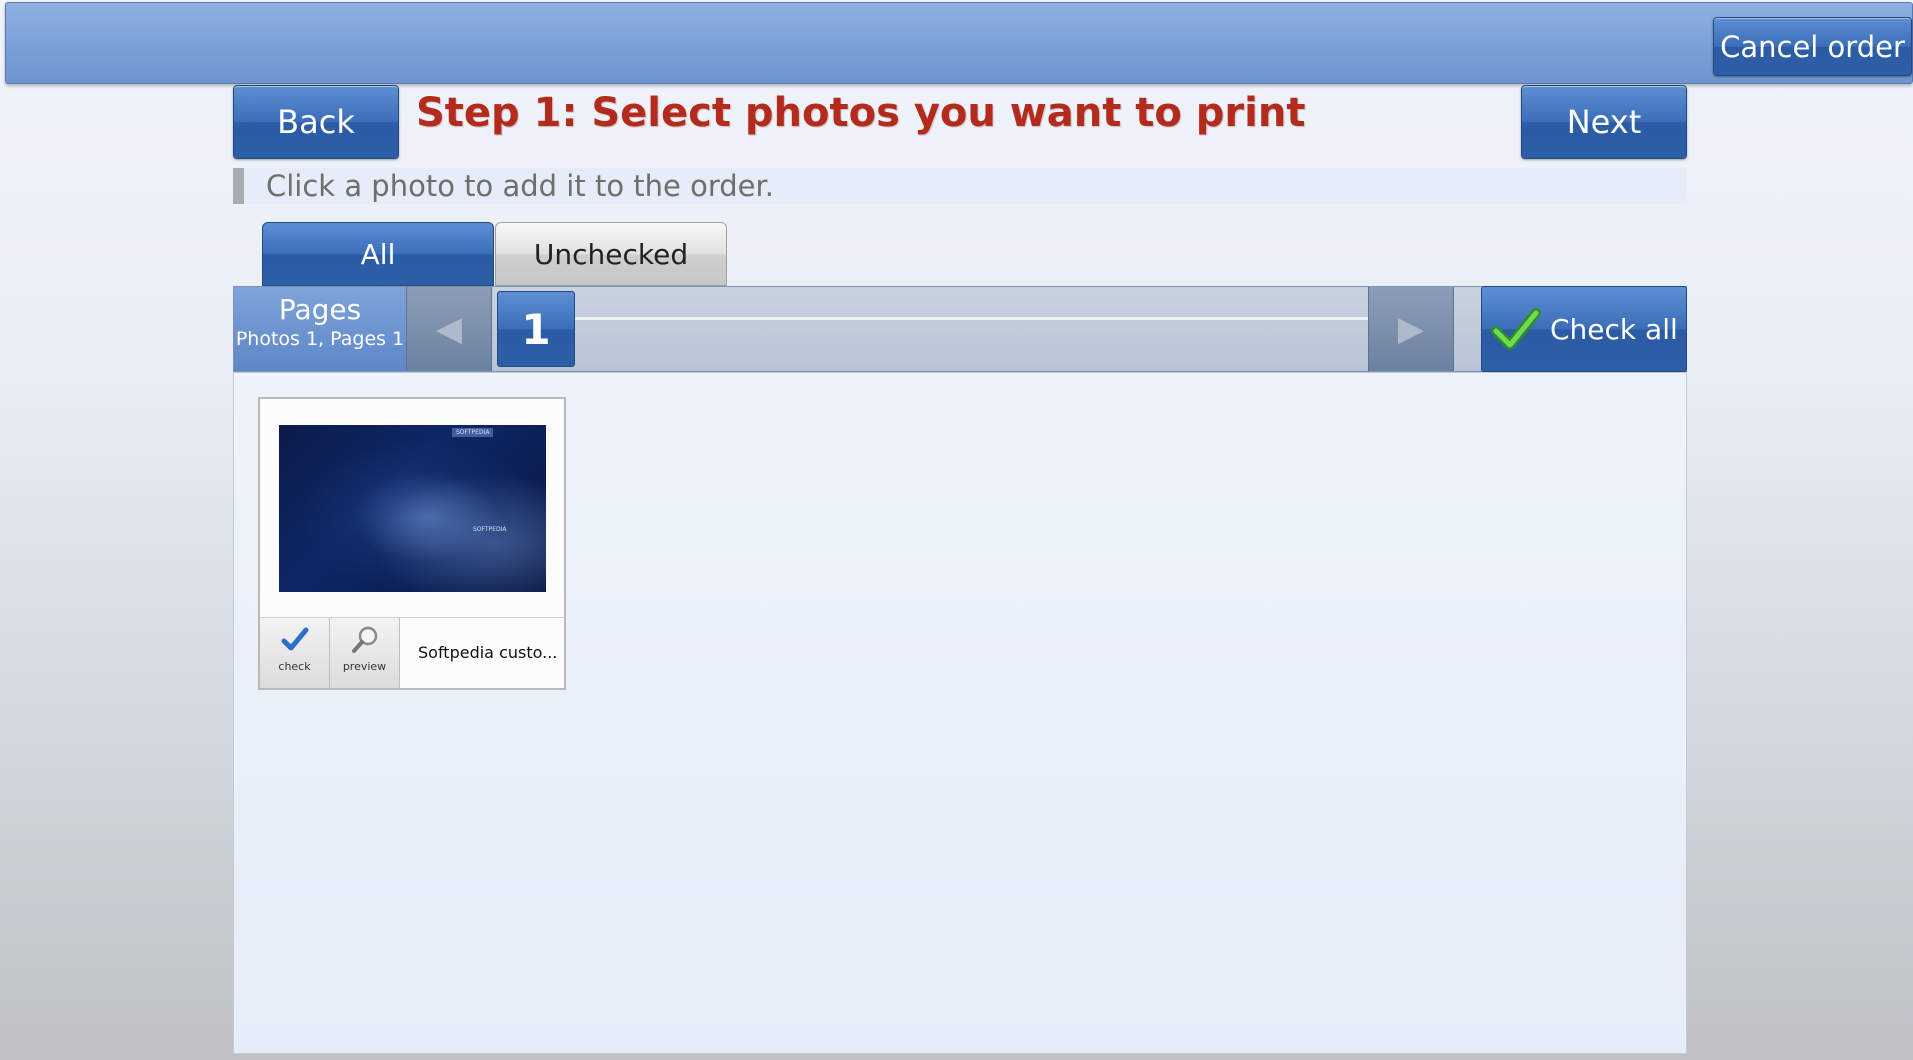 Image resolution: width=1913 pixels, height=1060 pixels. What do you see at coordinates (1812, 46) in the screenshot?
I see `cancel-order-button: Cancel order` at bounding box center [1812, 46].